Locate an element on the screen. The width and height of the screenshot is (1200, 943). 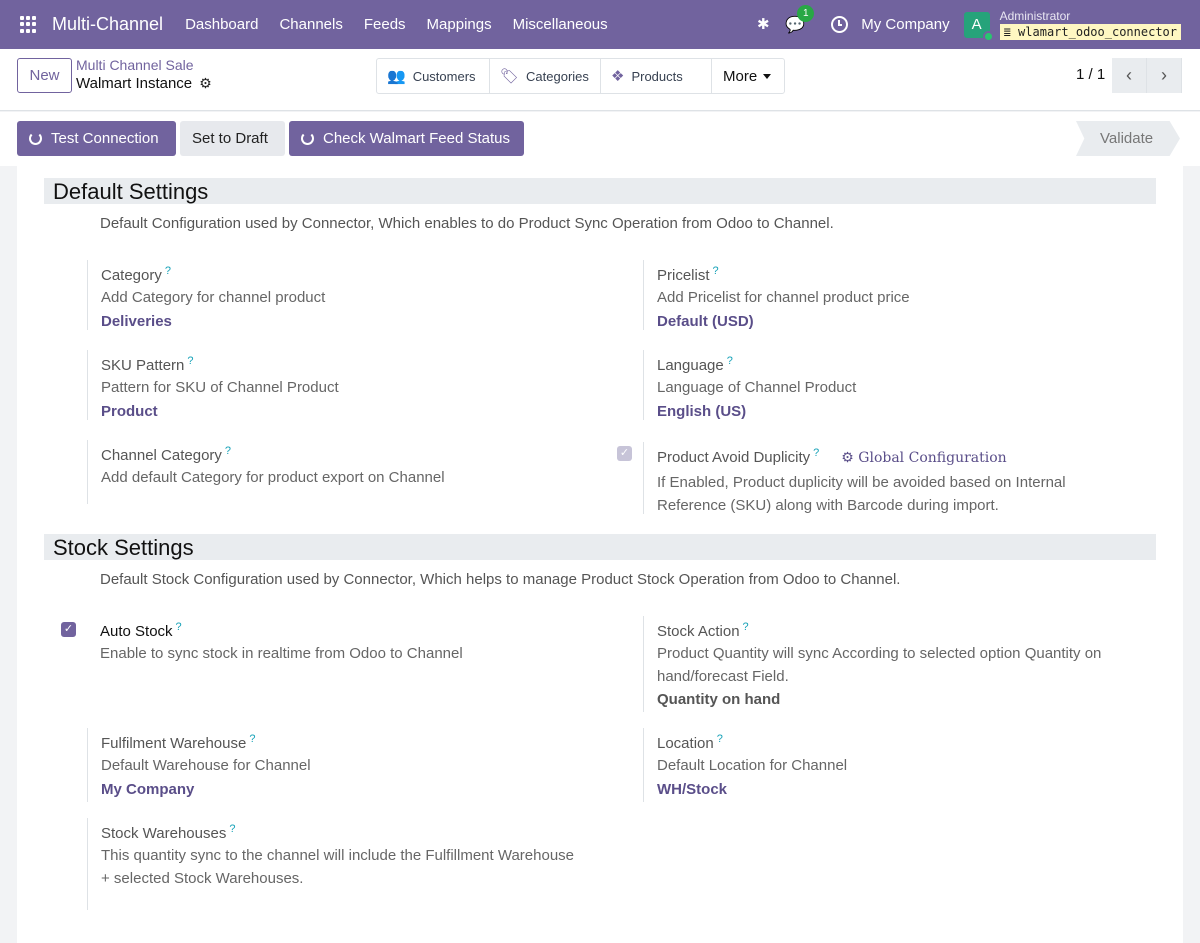
check-feed-status-label: Check Walmart Feed Status is located at coordinates (417, 138).